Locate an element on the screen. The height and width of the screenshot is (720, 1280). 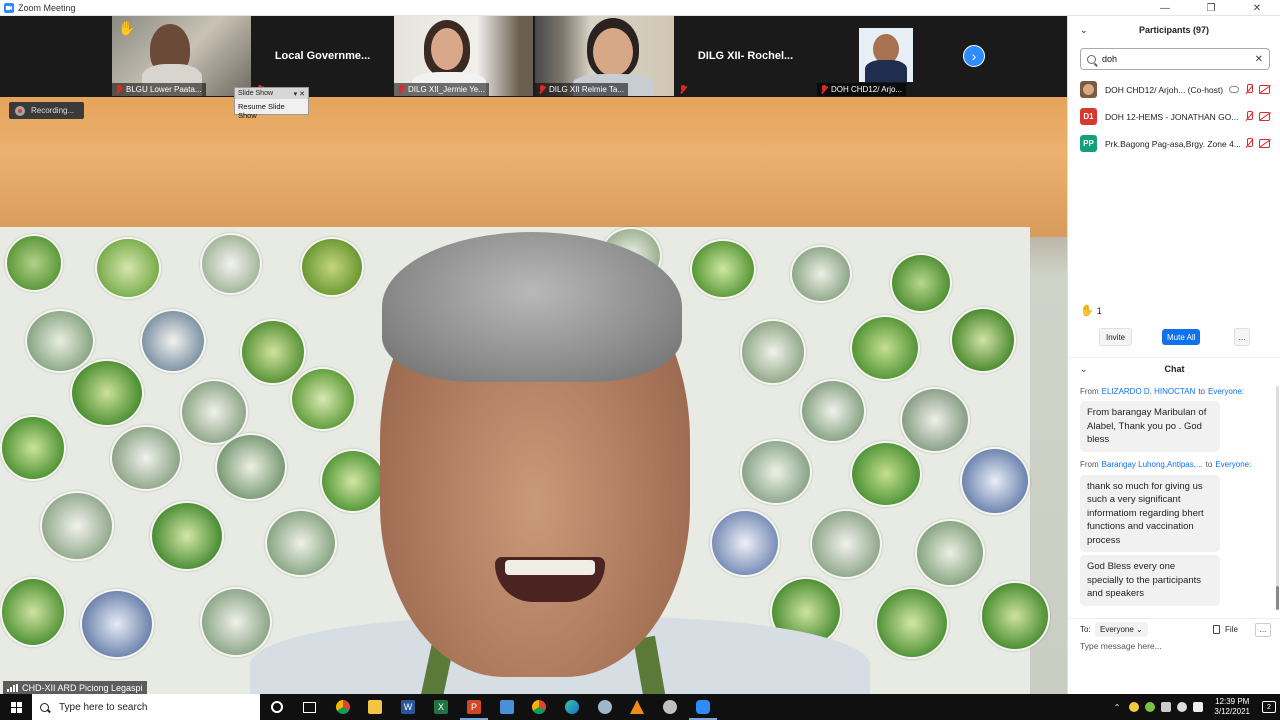
chat-title: Chat is located at coordinates (1174, 368).